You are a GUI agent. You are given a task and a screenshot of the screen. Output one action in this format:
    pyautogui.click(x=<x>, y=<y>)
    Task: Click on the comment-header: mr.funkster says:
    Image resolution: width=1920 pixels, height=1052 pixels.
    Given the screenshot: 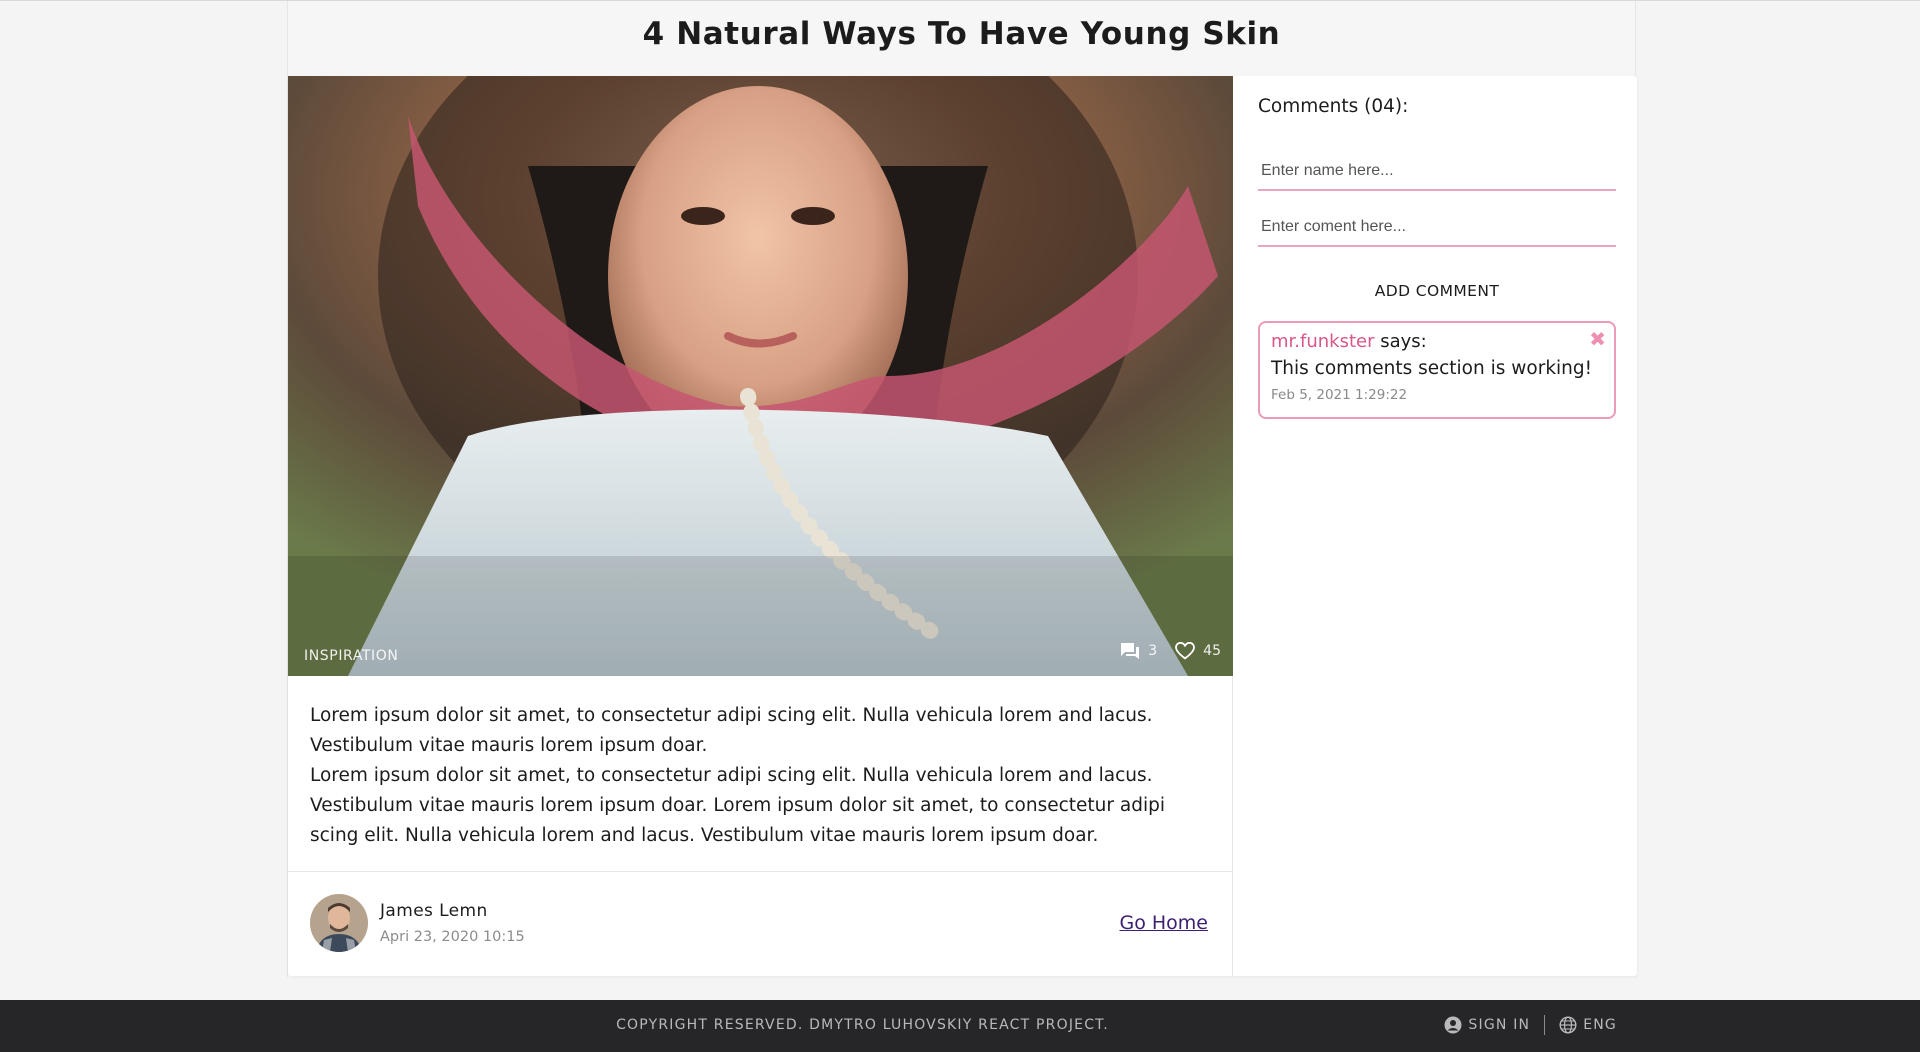 What is the action you would take?
    pyautogui.click(x=1437, y=341)
    